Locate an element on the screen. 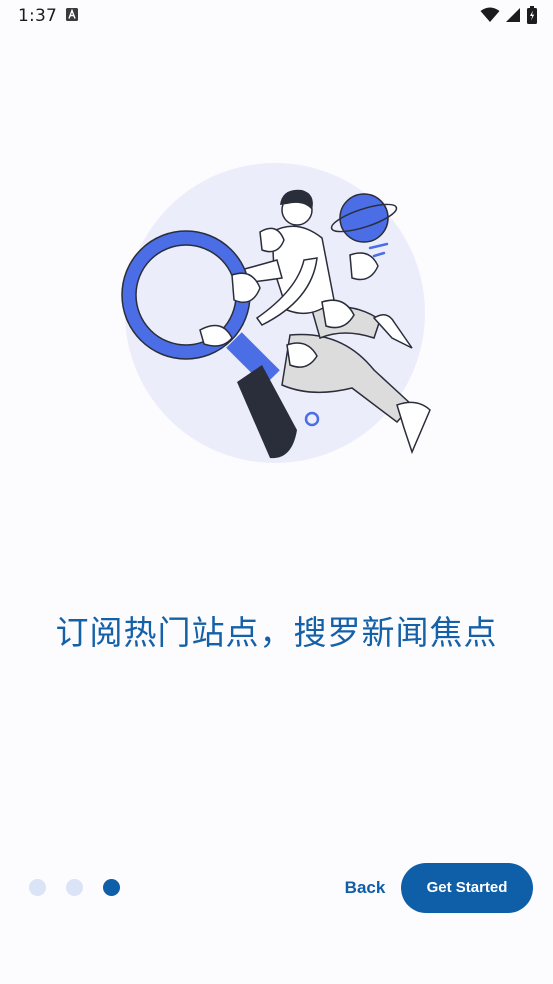 Image resolution: width=553 pixels, height=984 pixels. wifi-icon is located at coordinates (490, 14).